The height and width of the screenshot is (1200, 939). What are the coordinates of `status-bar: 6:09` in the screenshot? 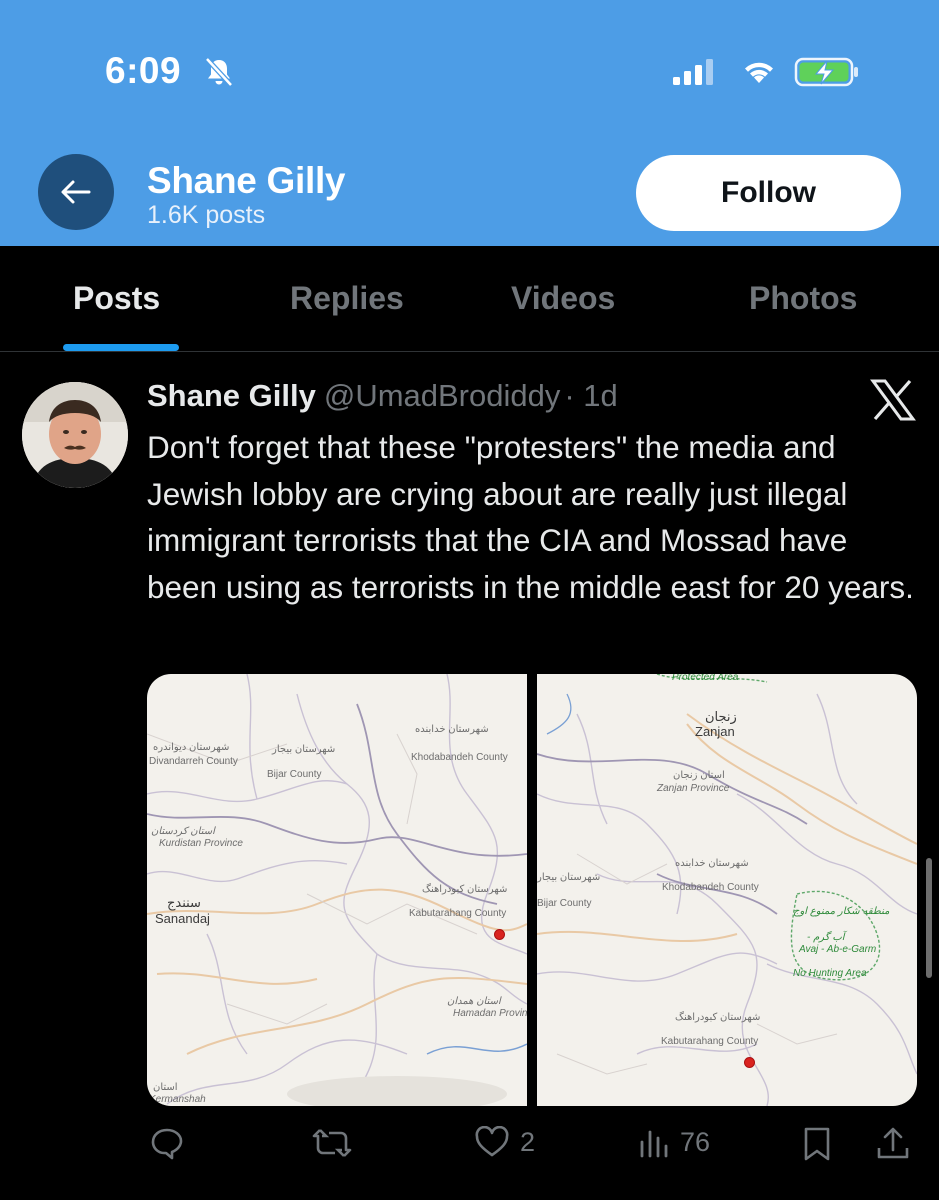 It's located at (469, 65).